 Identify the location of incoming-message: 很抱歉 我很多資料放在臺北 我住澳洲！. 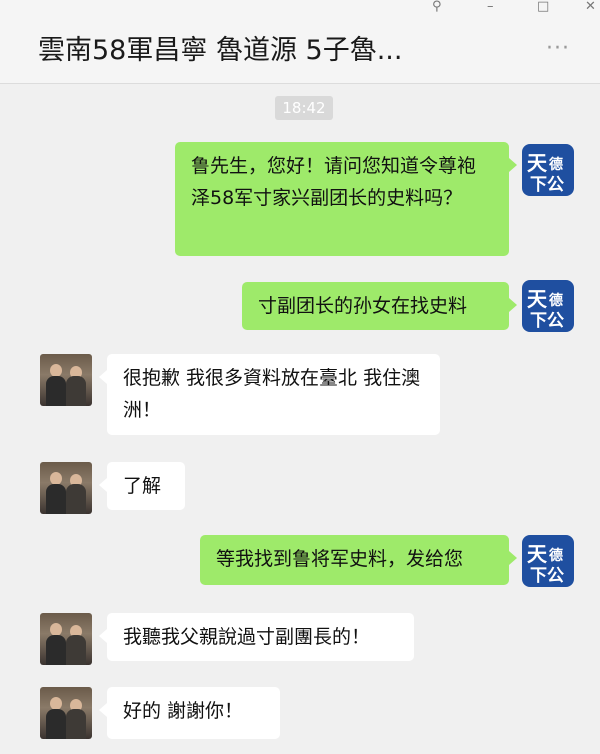
(269, 394).